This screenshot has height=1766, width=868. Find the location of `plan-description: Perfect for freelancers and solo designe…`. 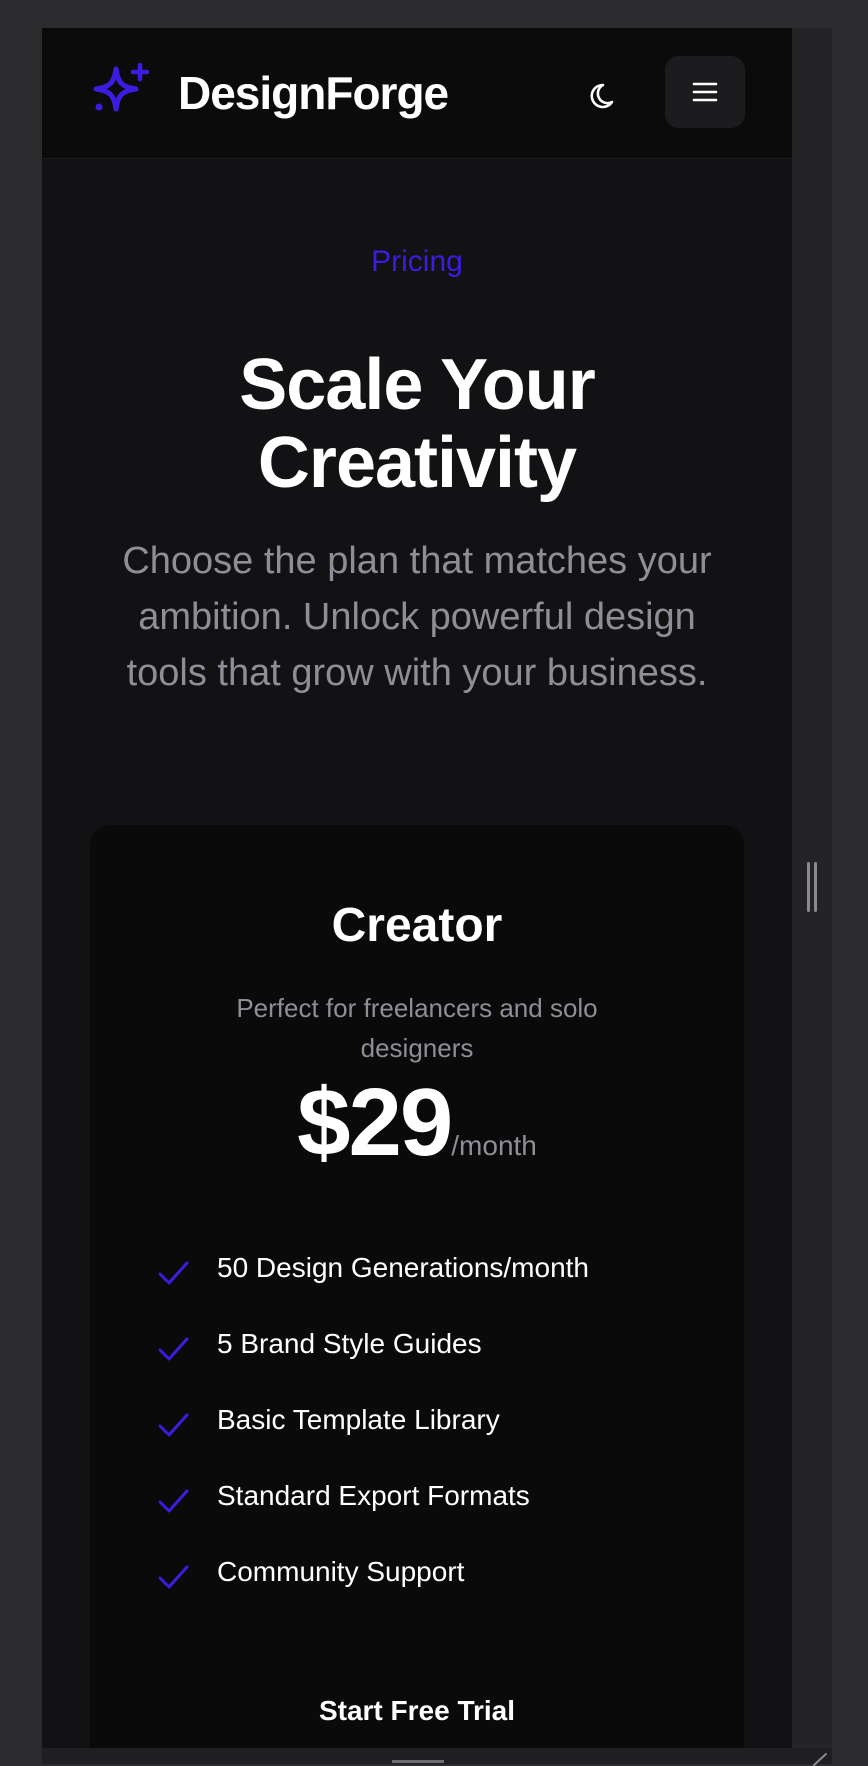

plan-description: Perfect for freelancers and solo designe… is located at coordinates (417, 1028).